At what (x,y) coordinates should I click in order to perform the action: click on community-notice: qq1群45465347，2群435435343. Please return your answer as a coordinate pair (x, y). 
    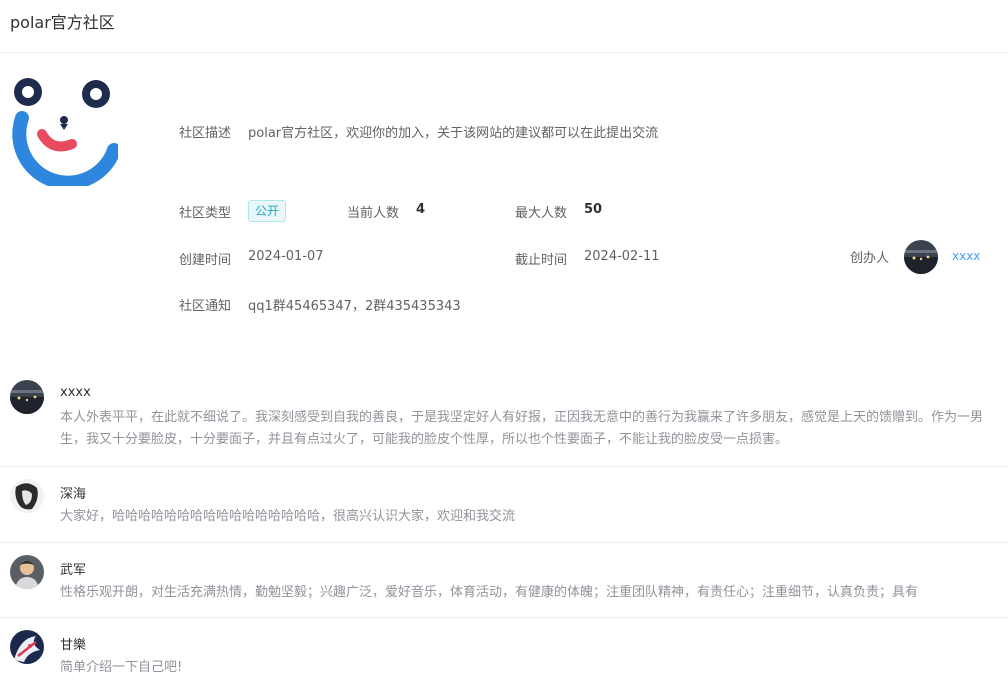
    Looking at the image, I should click on (354, 306).